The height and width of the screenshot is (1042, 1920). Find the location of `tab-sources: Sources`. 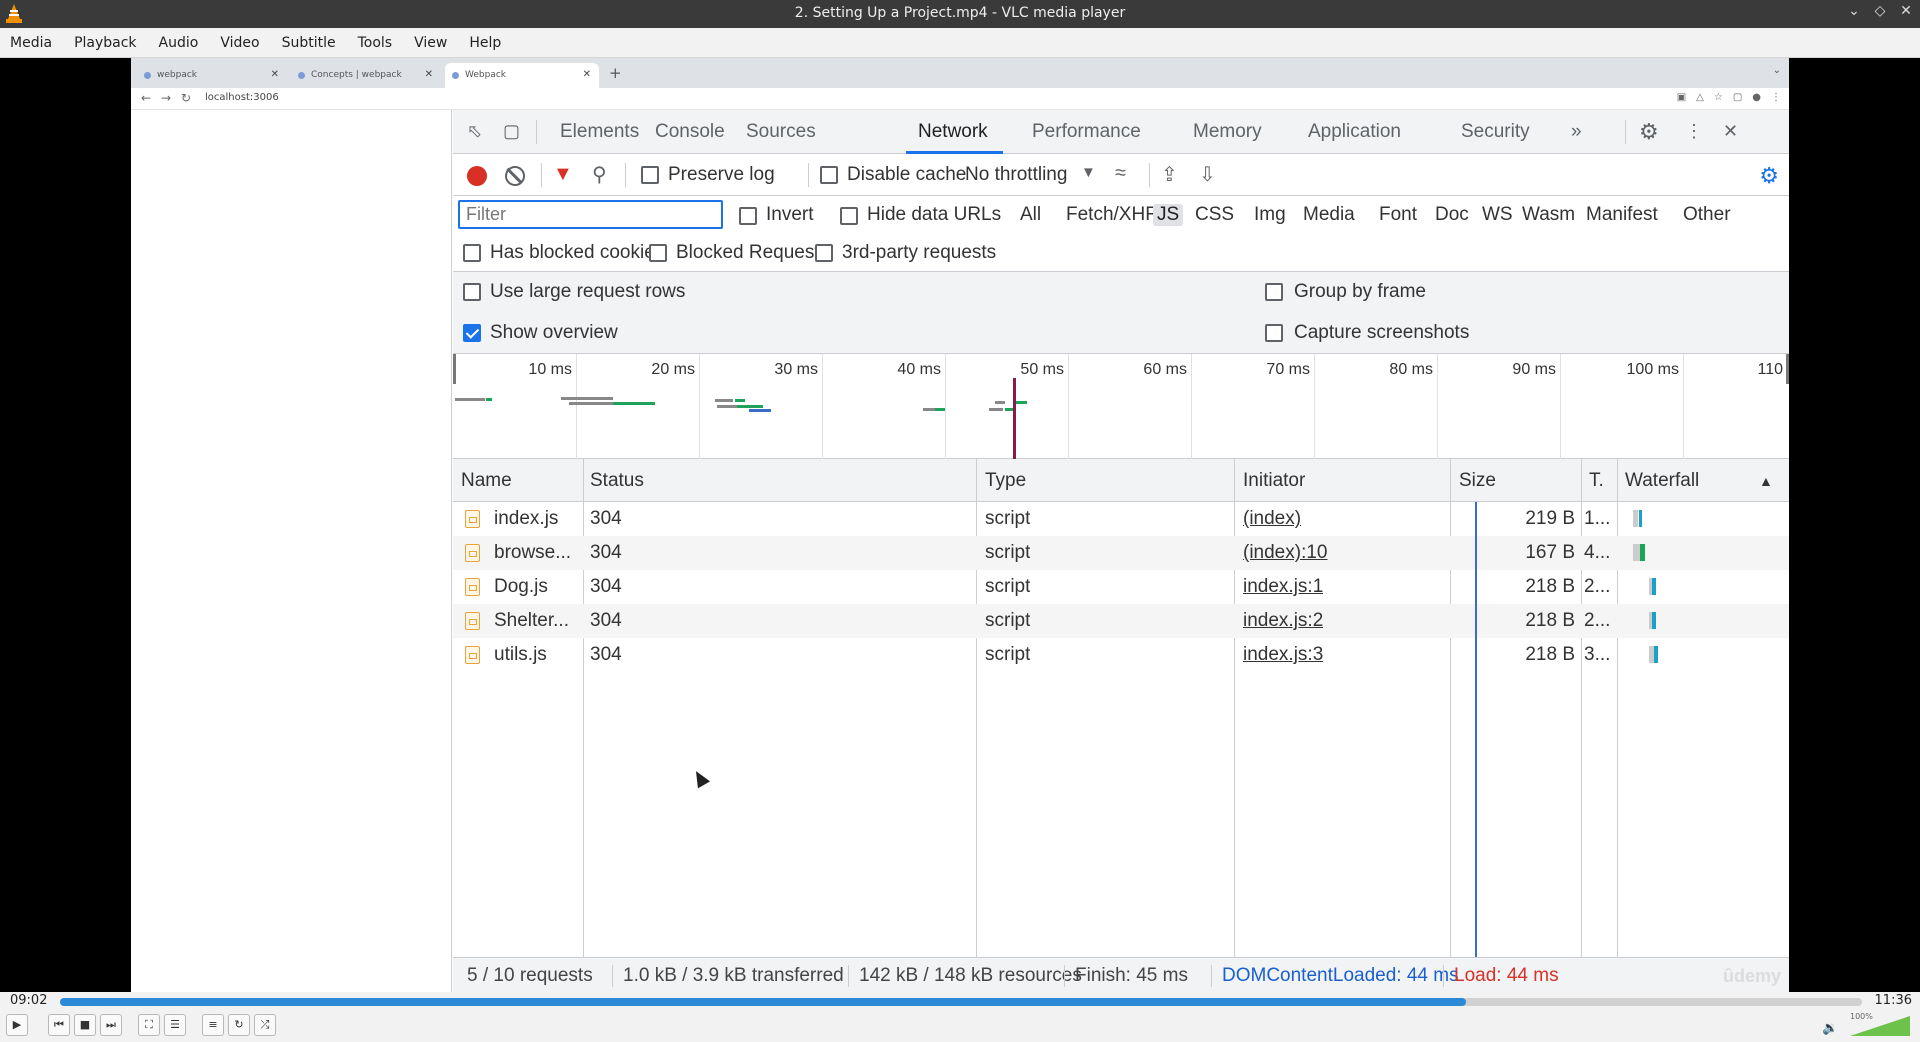

tab-sources: Sources is located at coordinates (781, 132).